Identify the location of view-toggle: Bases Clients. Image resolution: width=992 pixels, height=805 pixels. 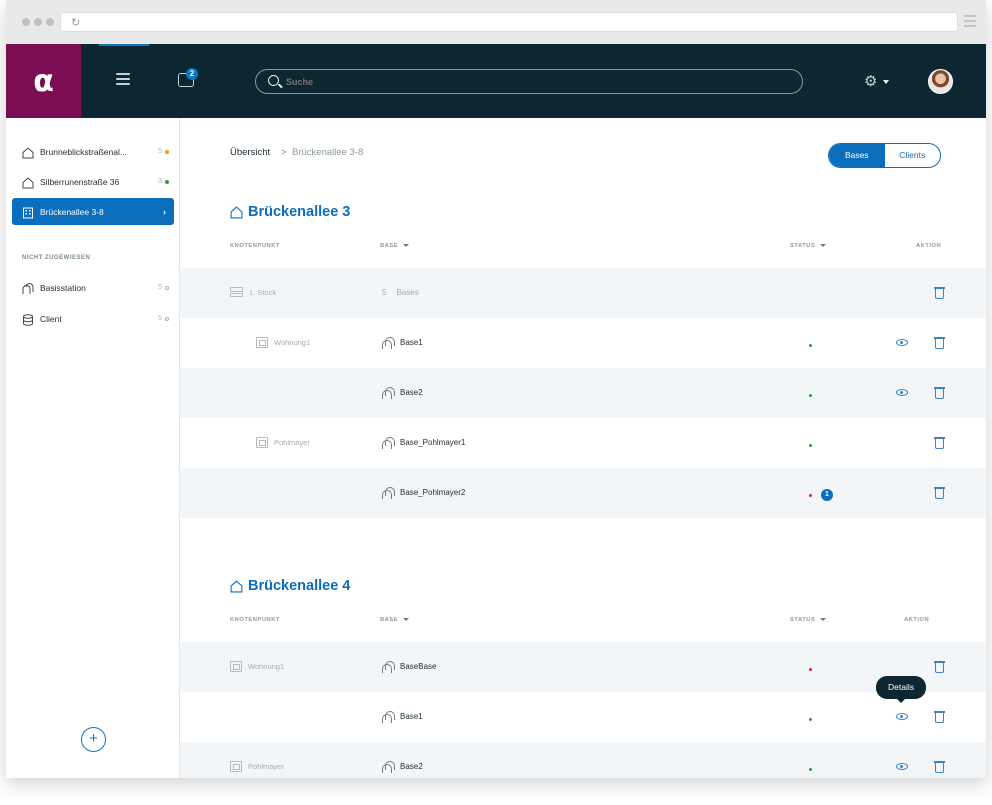
(884, 155).